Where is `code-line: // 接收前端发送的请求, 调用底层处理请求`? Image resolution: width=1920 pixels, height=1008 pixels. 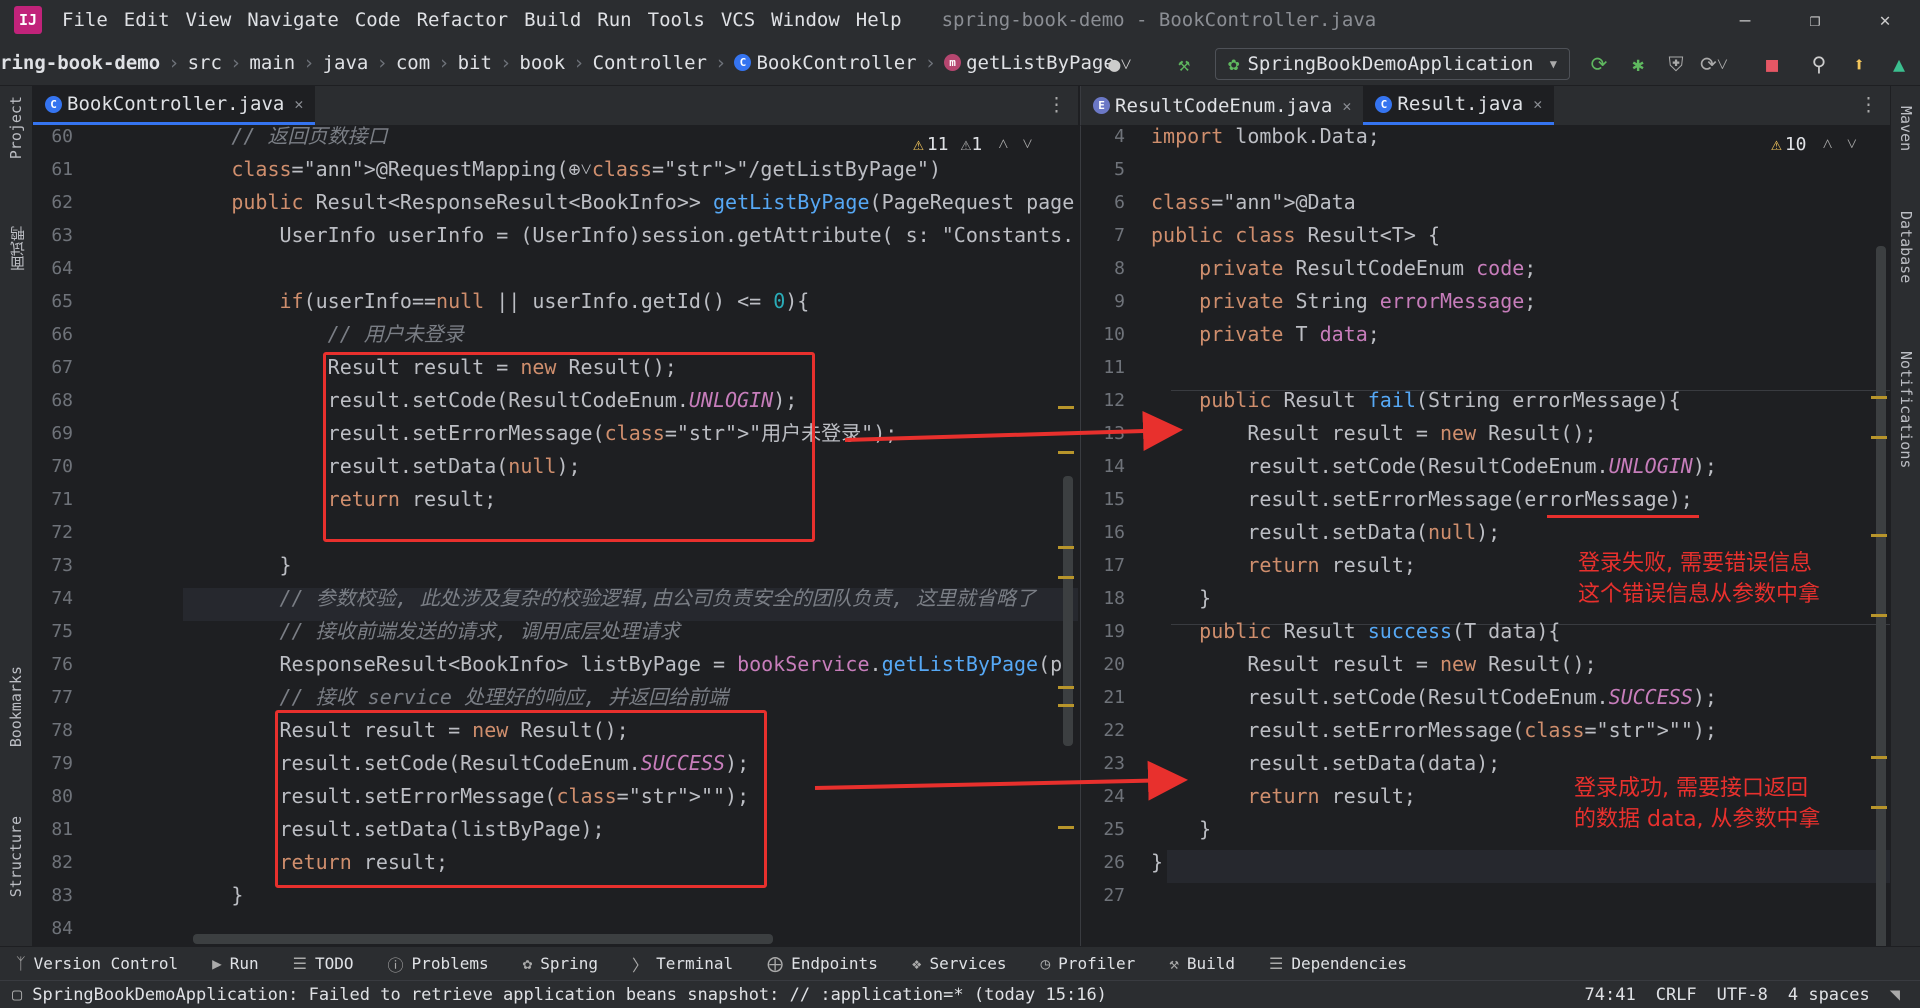 code-line: // 接收前端发送的请求, 调用底层处理请求 is located at coordinates (407, 631).